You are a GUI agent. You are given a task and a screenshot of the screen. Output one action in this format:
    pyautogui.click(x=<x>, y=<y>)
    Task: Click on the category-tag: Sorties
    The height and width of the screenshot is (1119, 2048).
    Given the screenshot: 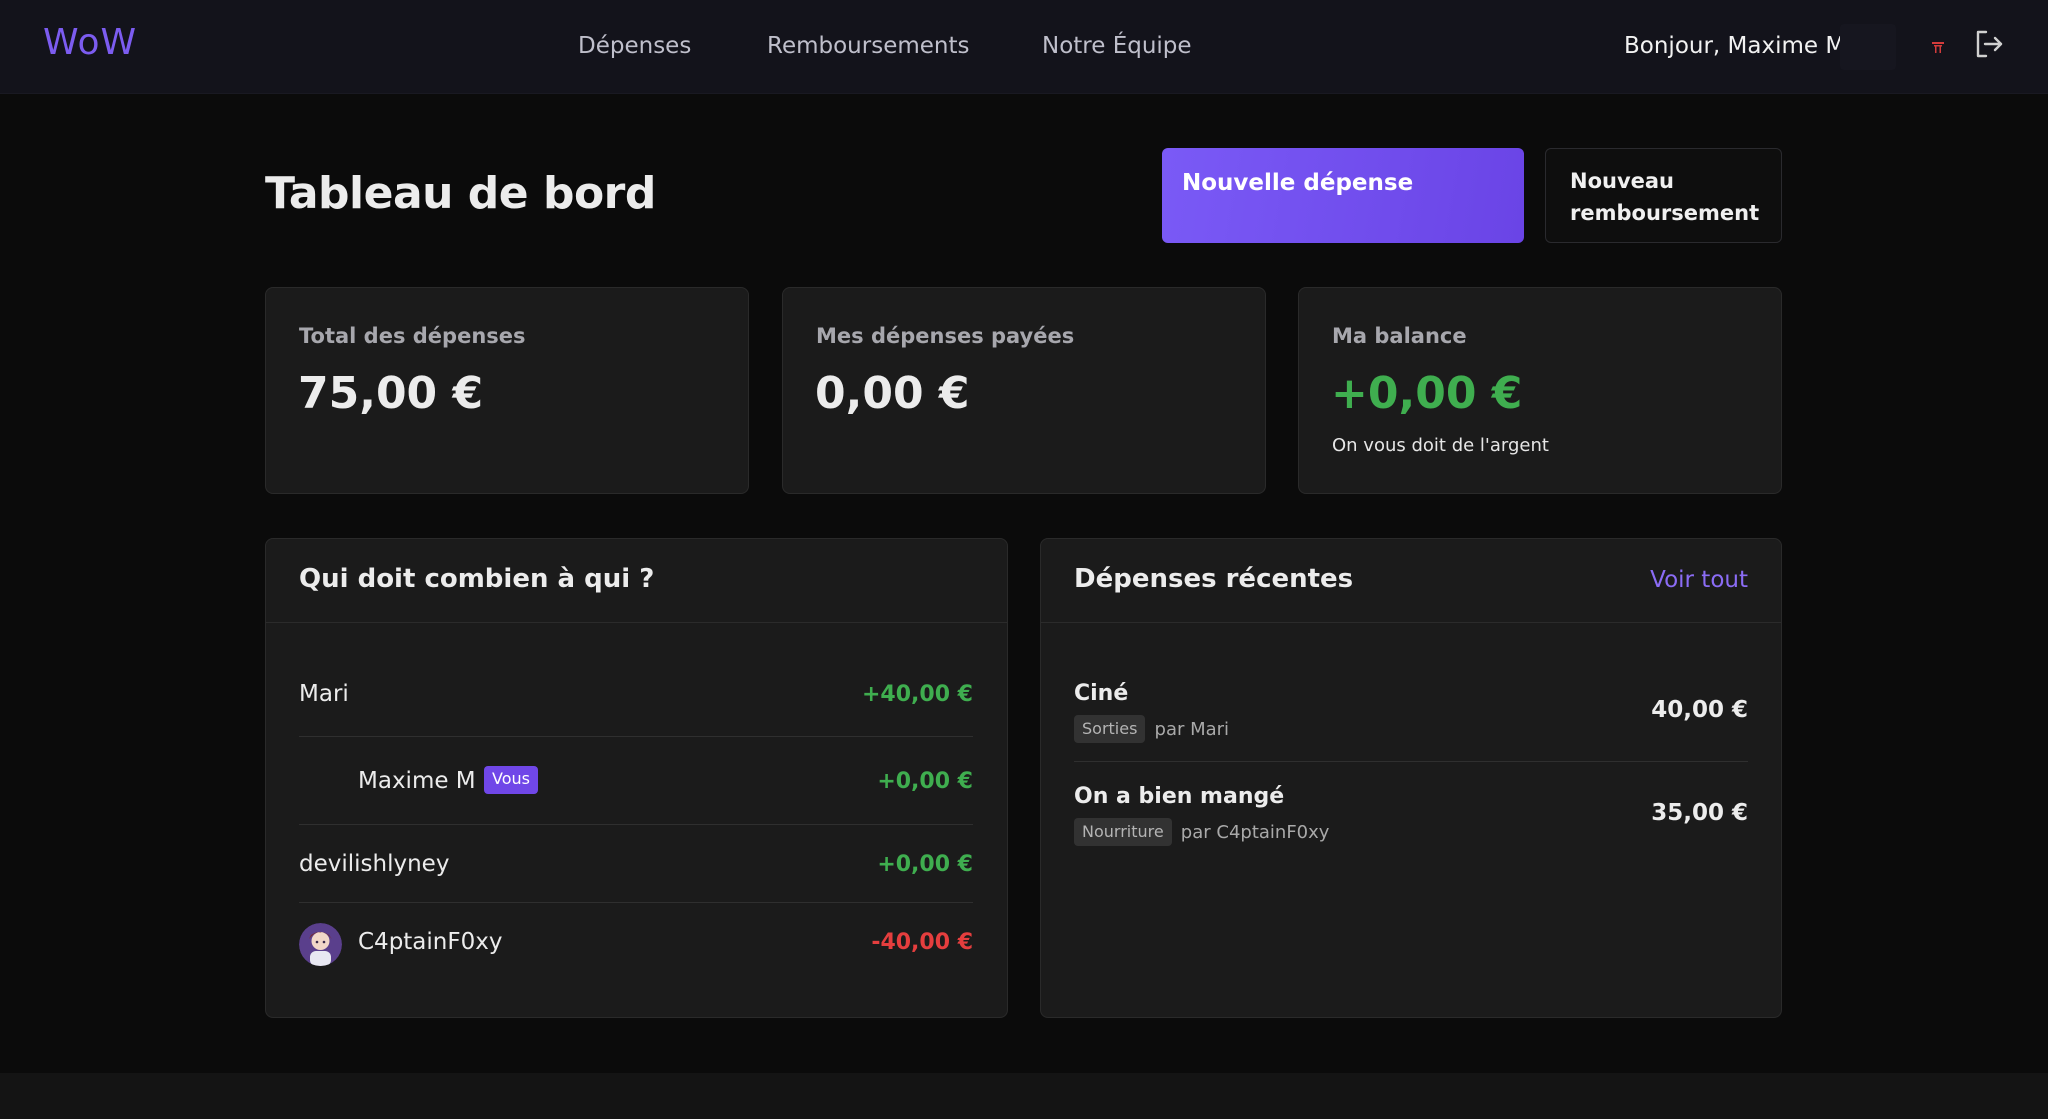 What is the action you would take?
    pyautogui.click(x=1110, y=729)
    